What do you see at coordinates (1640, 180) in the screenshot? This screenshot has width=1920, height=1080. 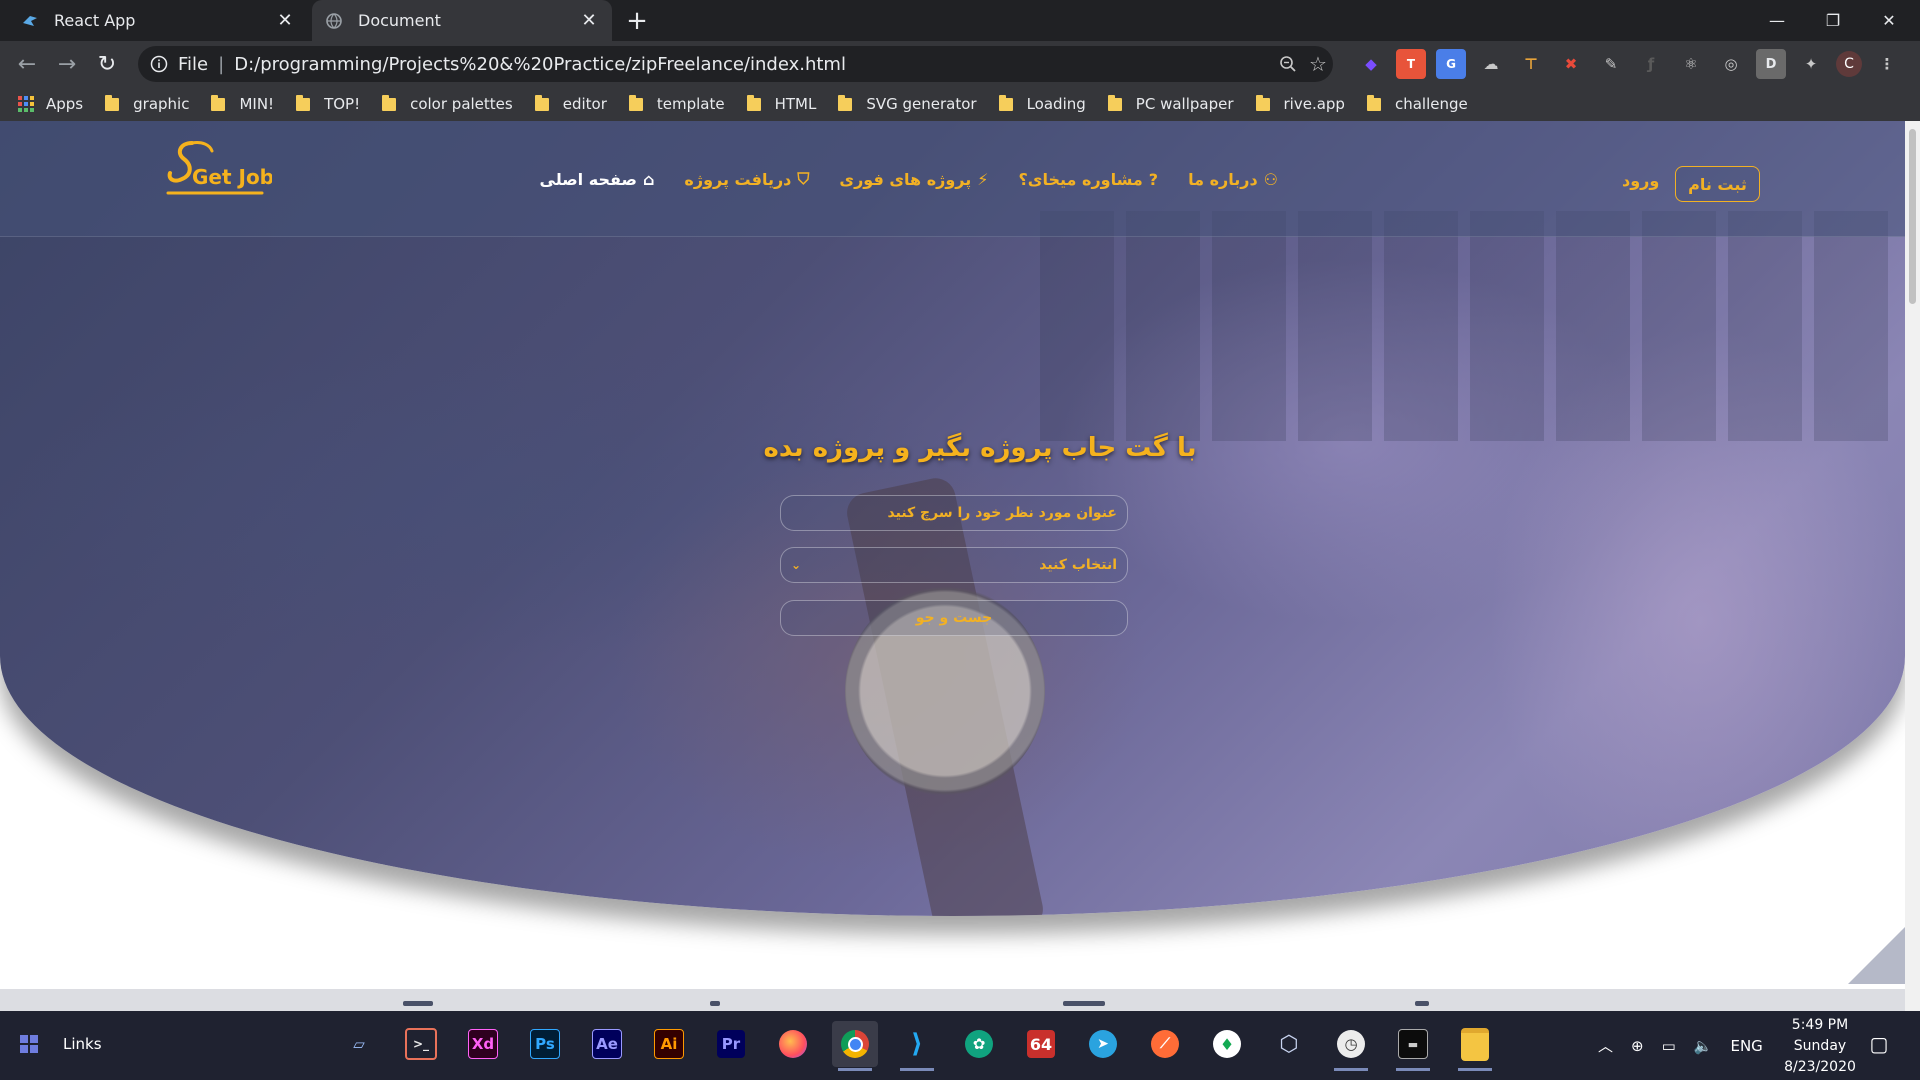 I see `login-link: ورود` at bounding box center [1640, 180].